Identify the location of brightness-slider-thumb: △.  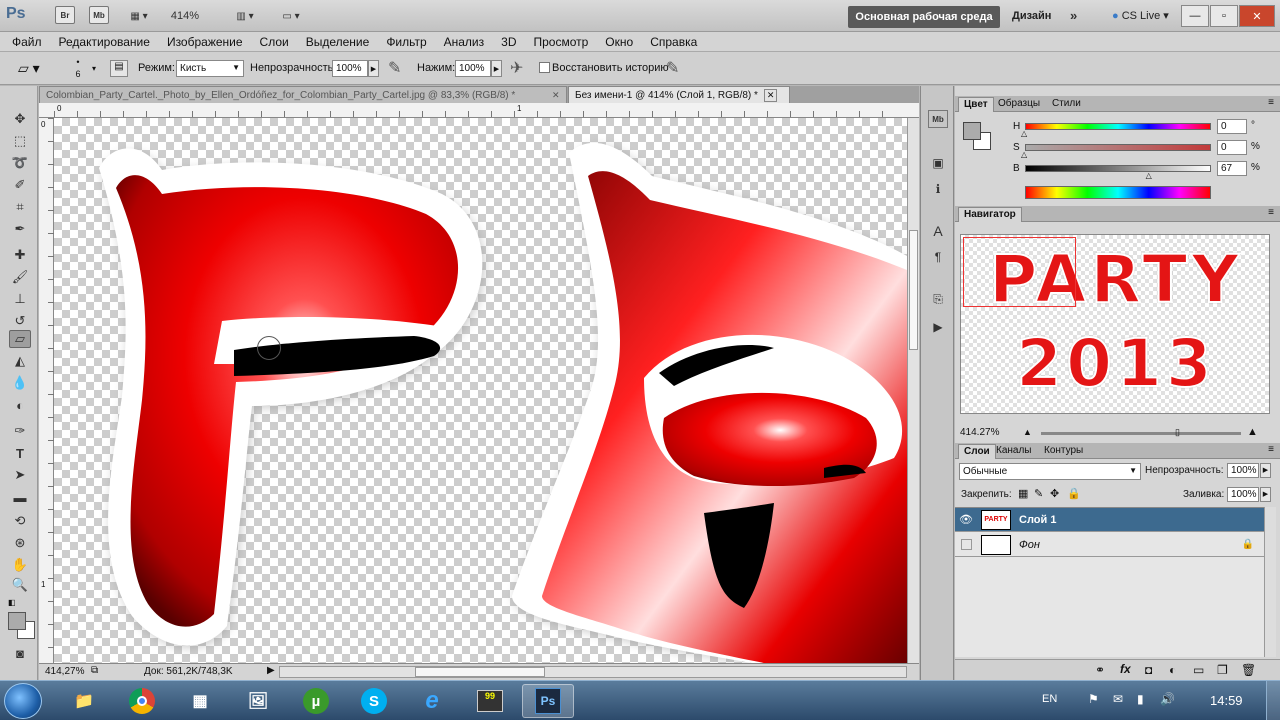
(1149, 175).